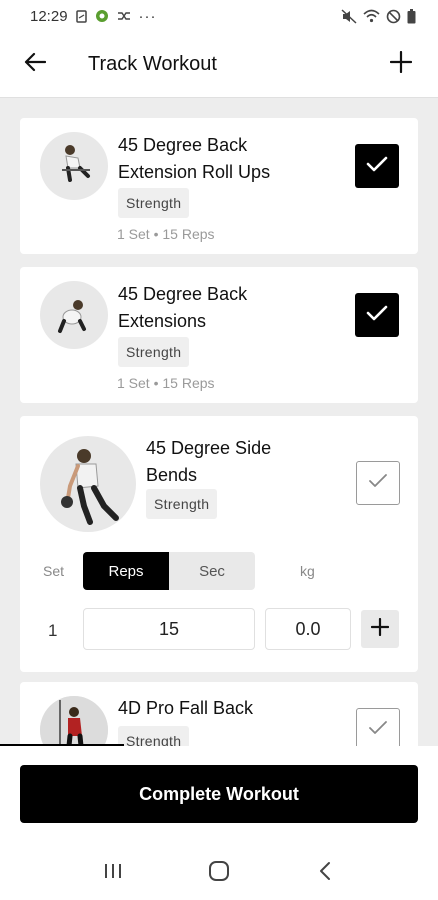  What do you see at coordinates (307, 571) in the screenshot?
I see `kg-column-header: kg` at bounding box center [307, 571].